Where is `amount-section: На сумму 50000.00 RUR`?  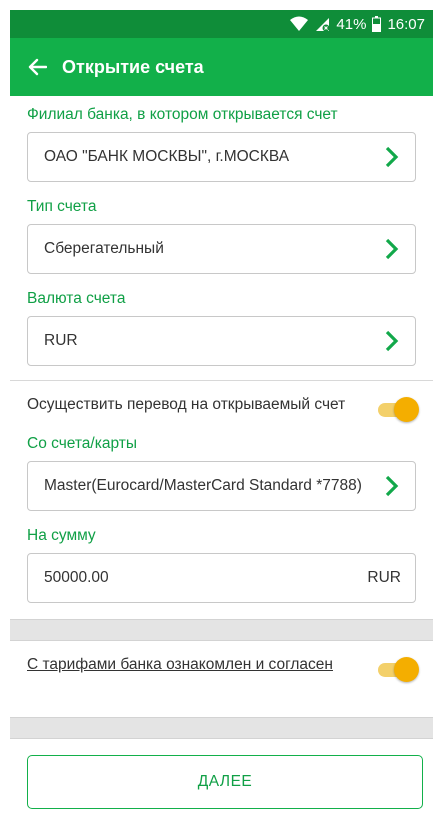 amount-section: На сумму 50000.00 RUR is located at coordinates (221, 572).